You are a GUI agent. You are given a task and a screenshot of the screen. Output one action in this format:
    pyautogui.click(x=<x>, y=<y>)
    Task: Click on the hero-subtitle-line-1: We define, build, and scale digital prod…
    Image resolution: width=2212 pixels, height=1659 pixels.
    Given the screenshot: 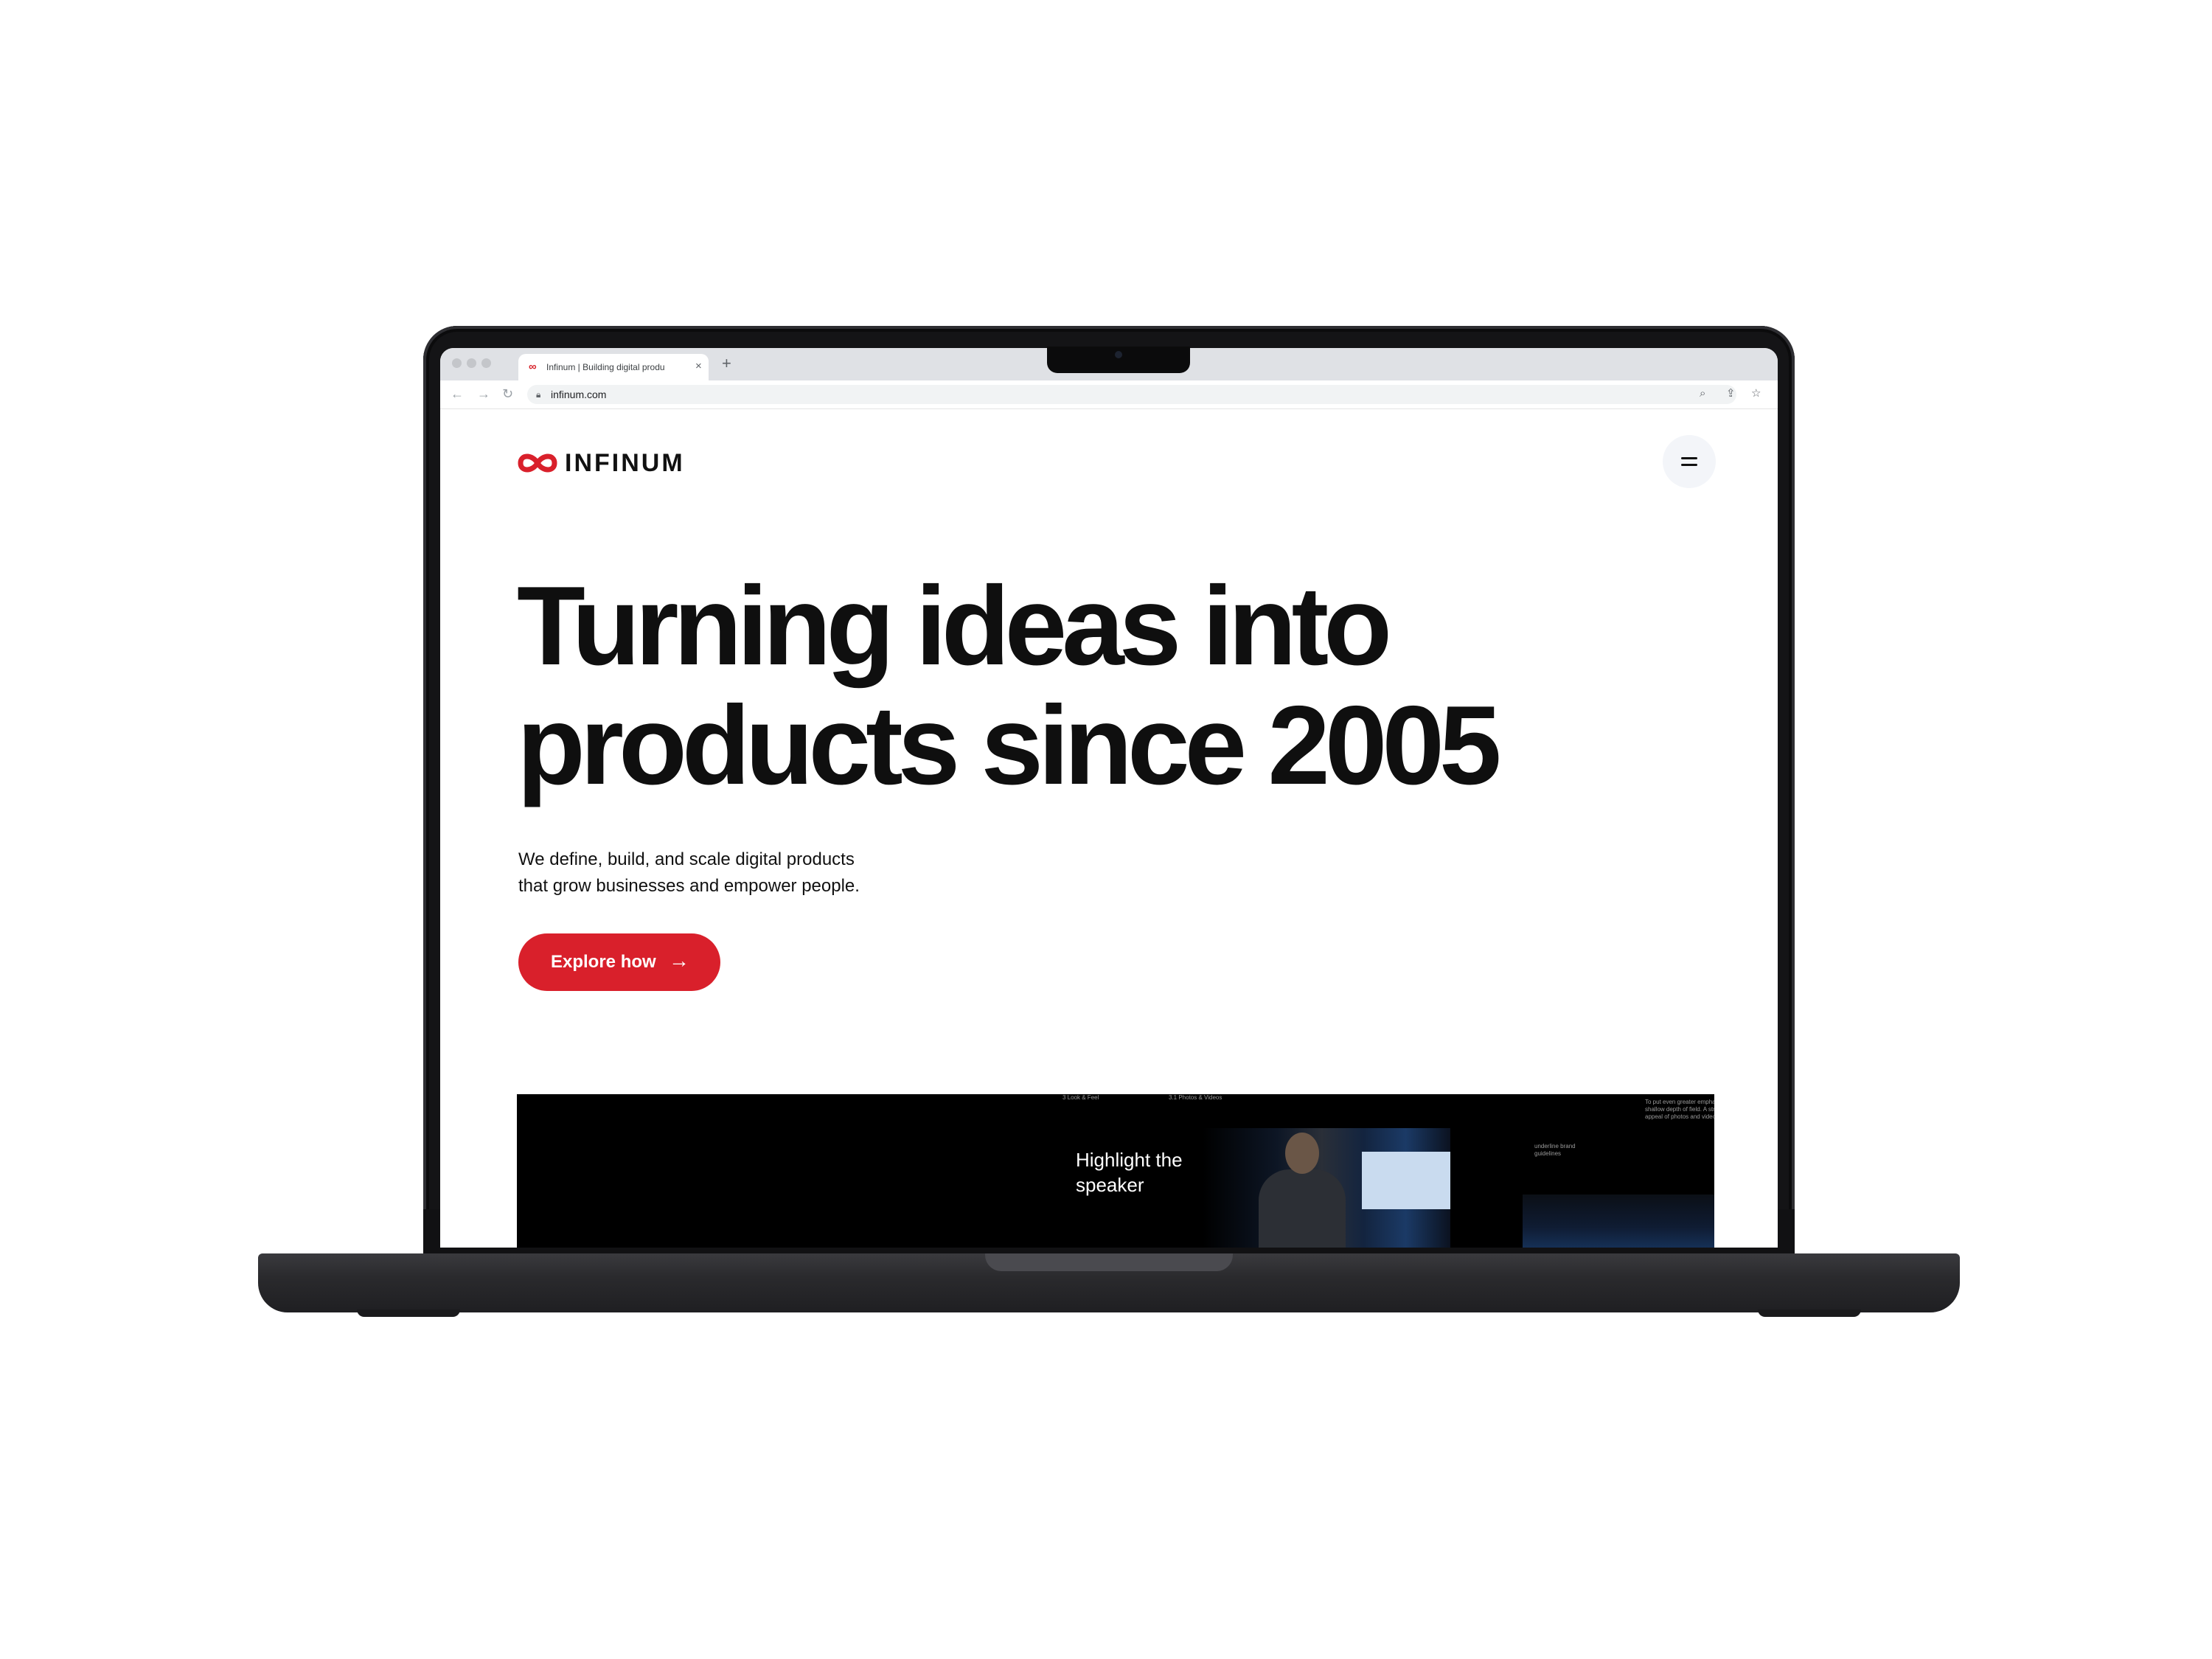 What is the action you would take?
    pyautogui.click(x=686, y=859)
    